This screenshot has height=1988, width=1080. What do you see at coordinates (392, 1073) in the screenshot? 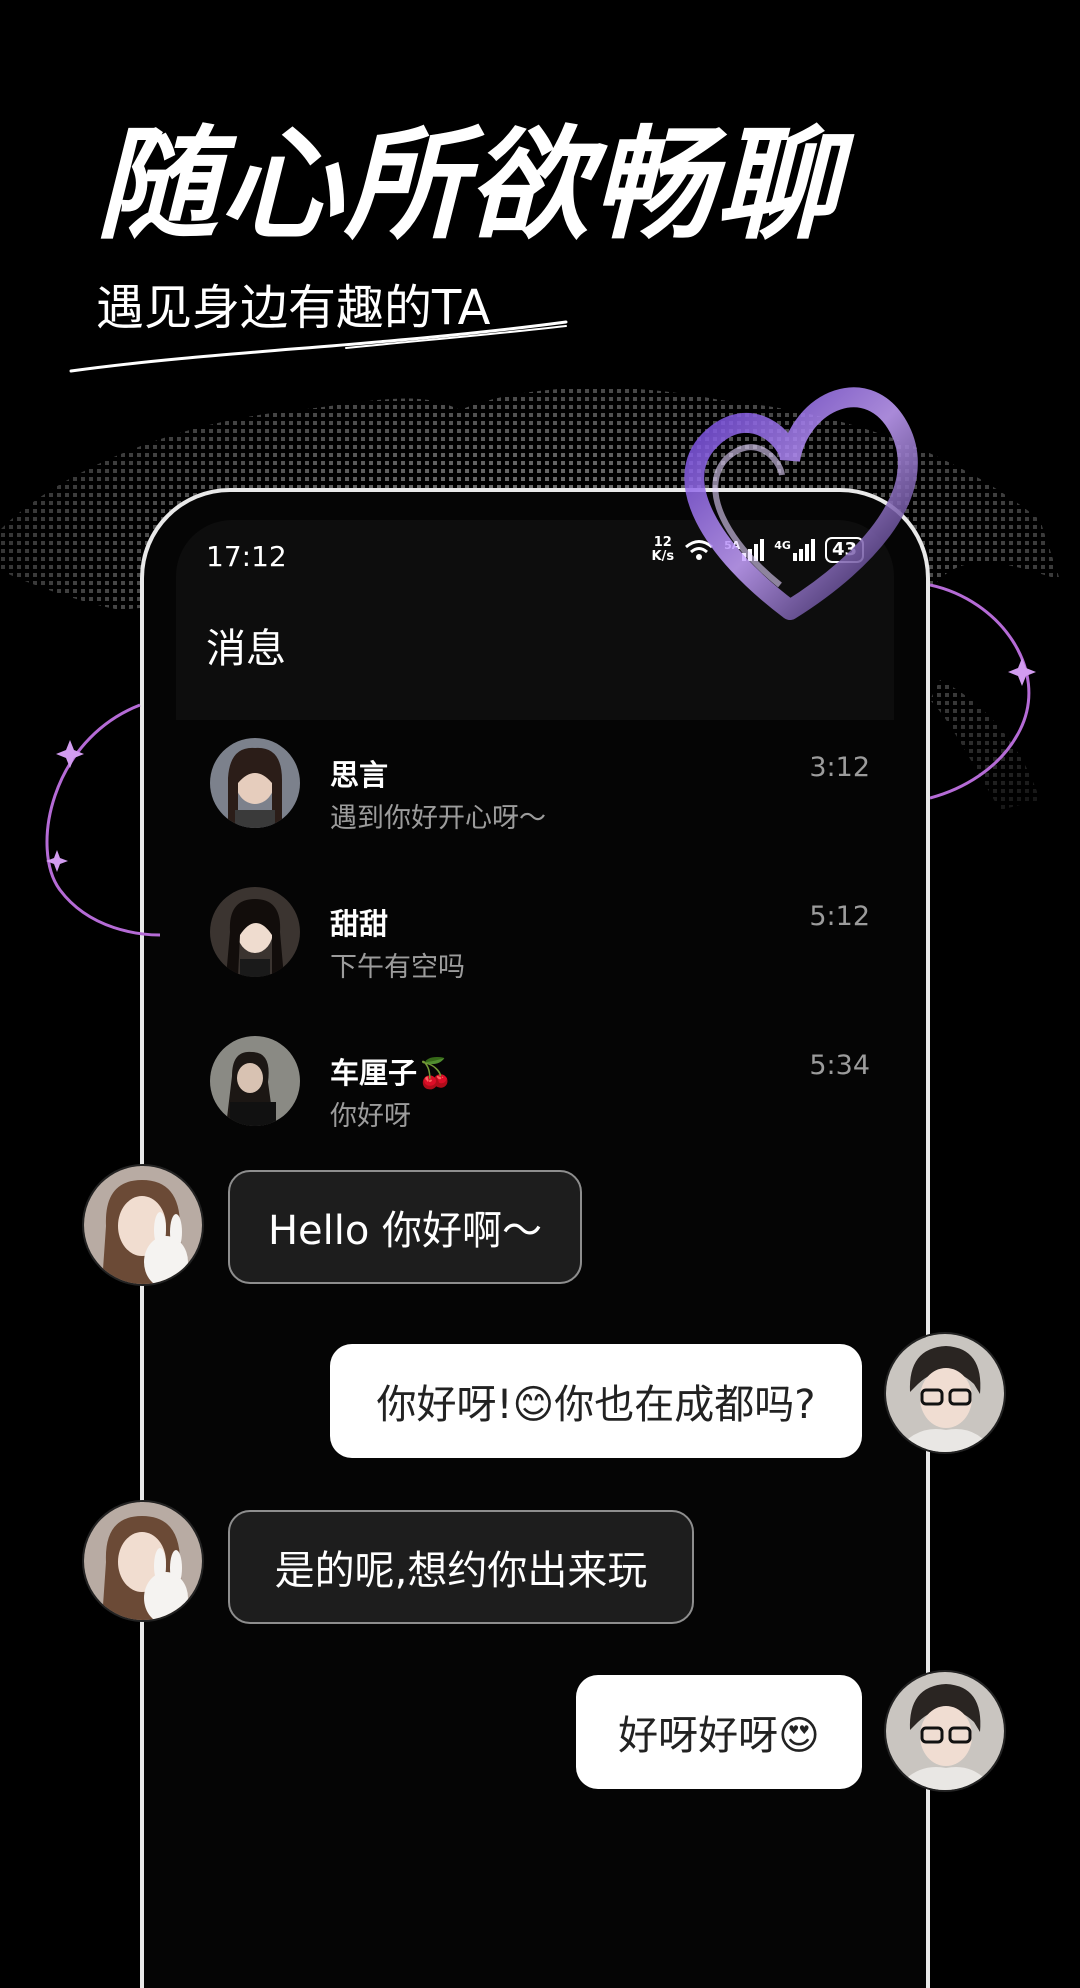
I see `conversation-name: 车厘子🍒` at bounding box center [392, 1073].